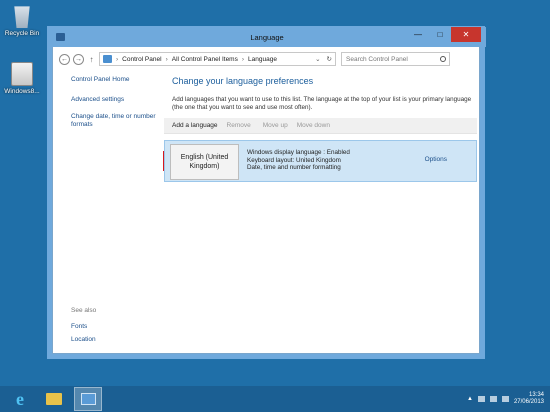 The height and width of the screenshot is (412, 550). I want to click on see-also-section: See also Fonts Location, so click(83, 328).